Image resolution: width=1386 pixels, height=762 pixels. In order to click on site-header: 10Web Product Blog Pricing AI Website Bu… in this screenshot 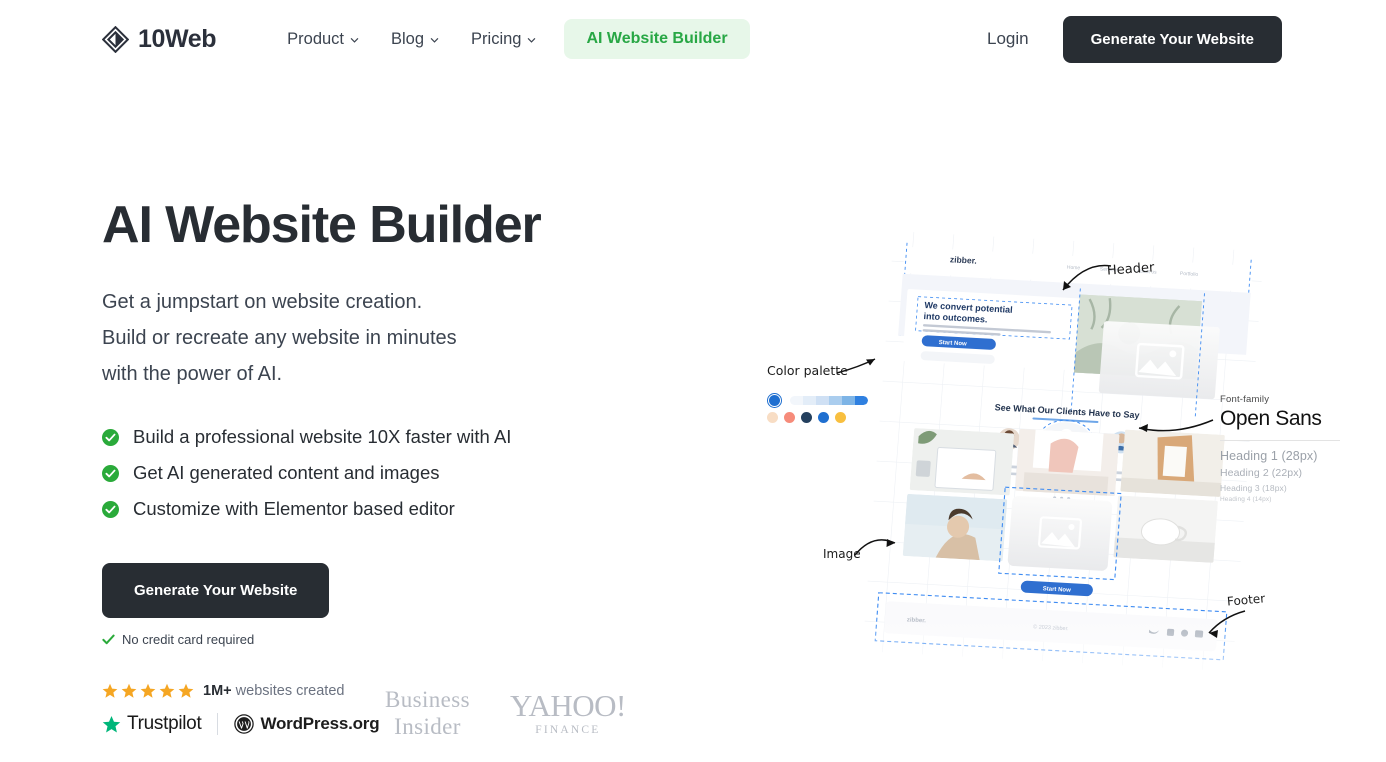, I will do `click(693, 39)`.